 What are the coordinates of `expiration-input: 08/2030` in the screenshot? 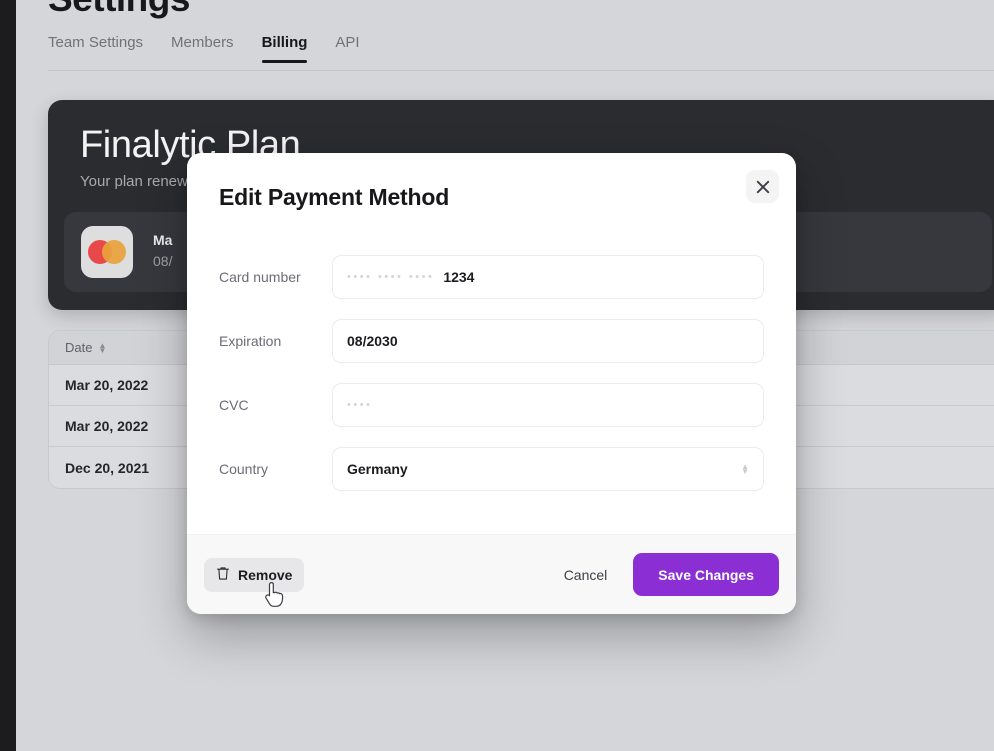 It's located at (548, 341).